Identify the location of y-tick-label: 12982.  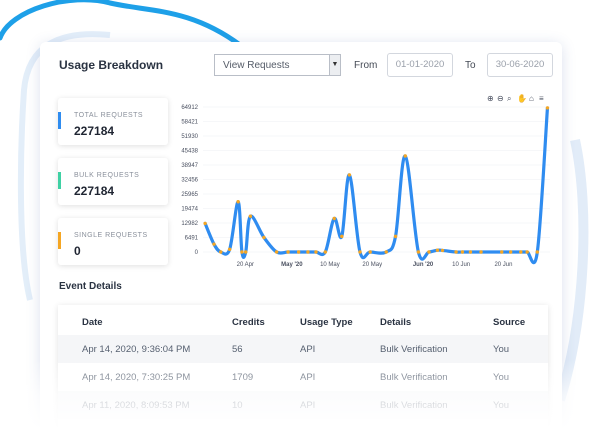
(189, 224).